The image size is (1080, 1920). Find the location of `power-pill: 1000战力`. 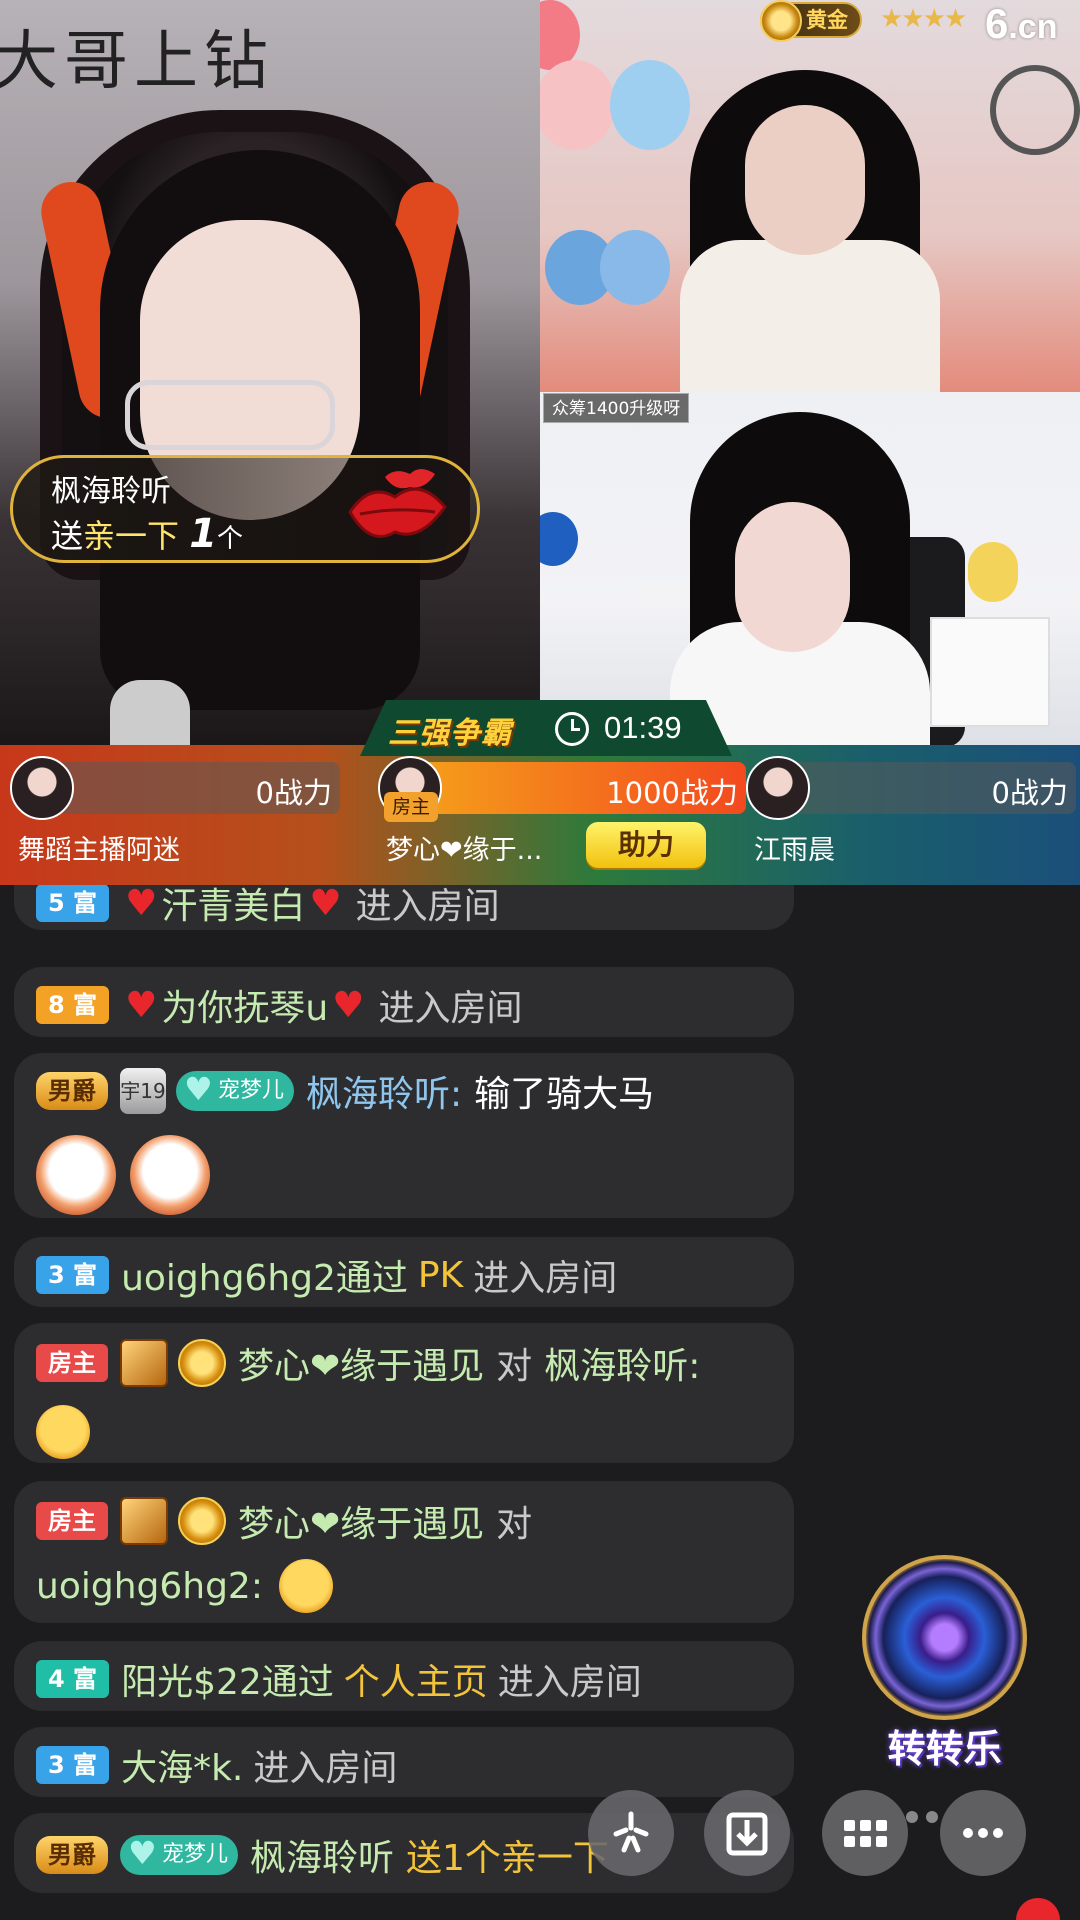

power-pill: 1000战力 is located at coordinates (577, 788).